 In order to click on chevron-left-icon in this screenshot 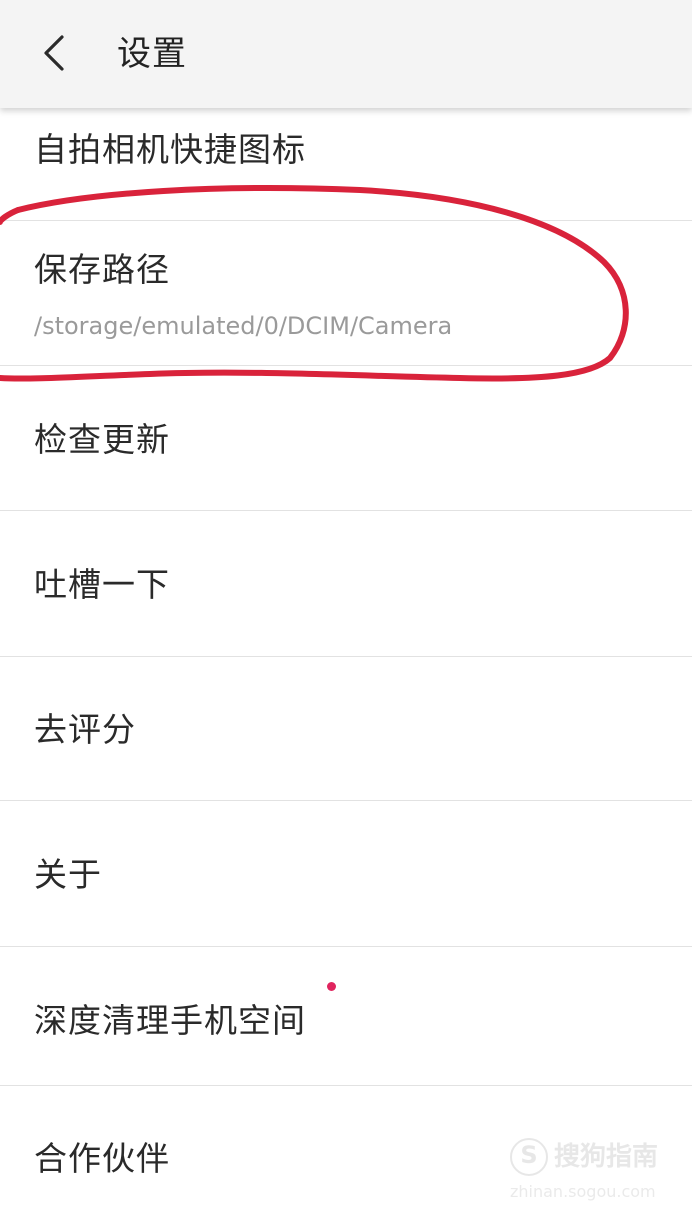, I will do `click(54, 53)`.